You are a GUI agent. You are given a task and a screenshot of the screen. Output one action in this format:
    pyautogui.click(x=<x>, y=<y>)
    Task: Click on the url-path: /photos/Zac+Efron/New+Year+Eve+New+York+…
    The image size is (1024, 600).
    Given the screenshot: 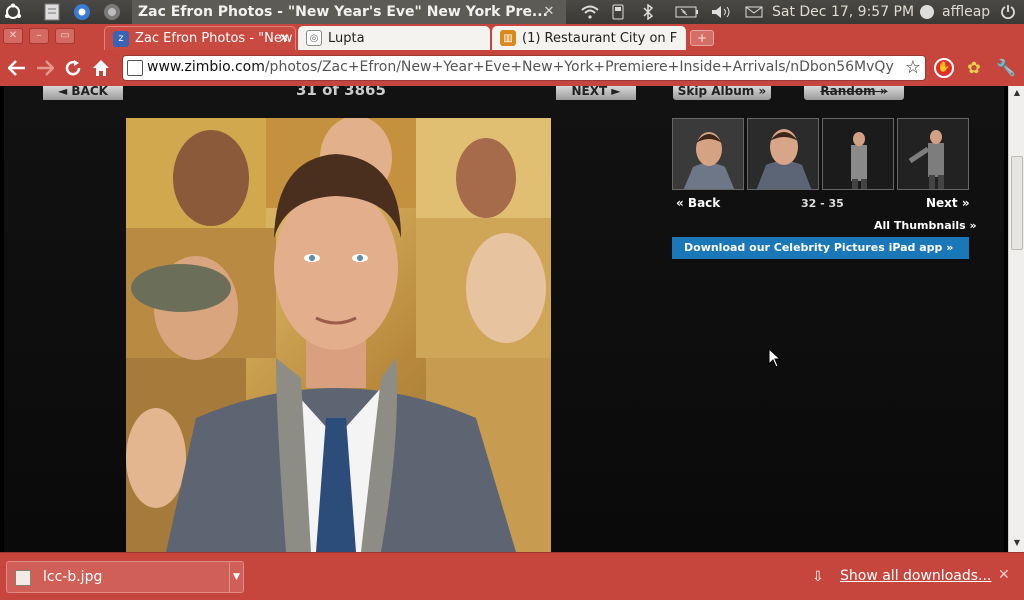 What is the action you would take?
    pyautogui.click(x=579, y=67)
    